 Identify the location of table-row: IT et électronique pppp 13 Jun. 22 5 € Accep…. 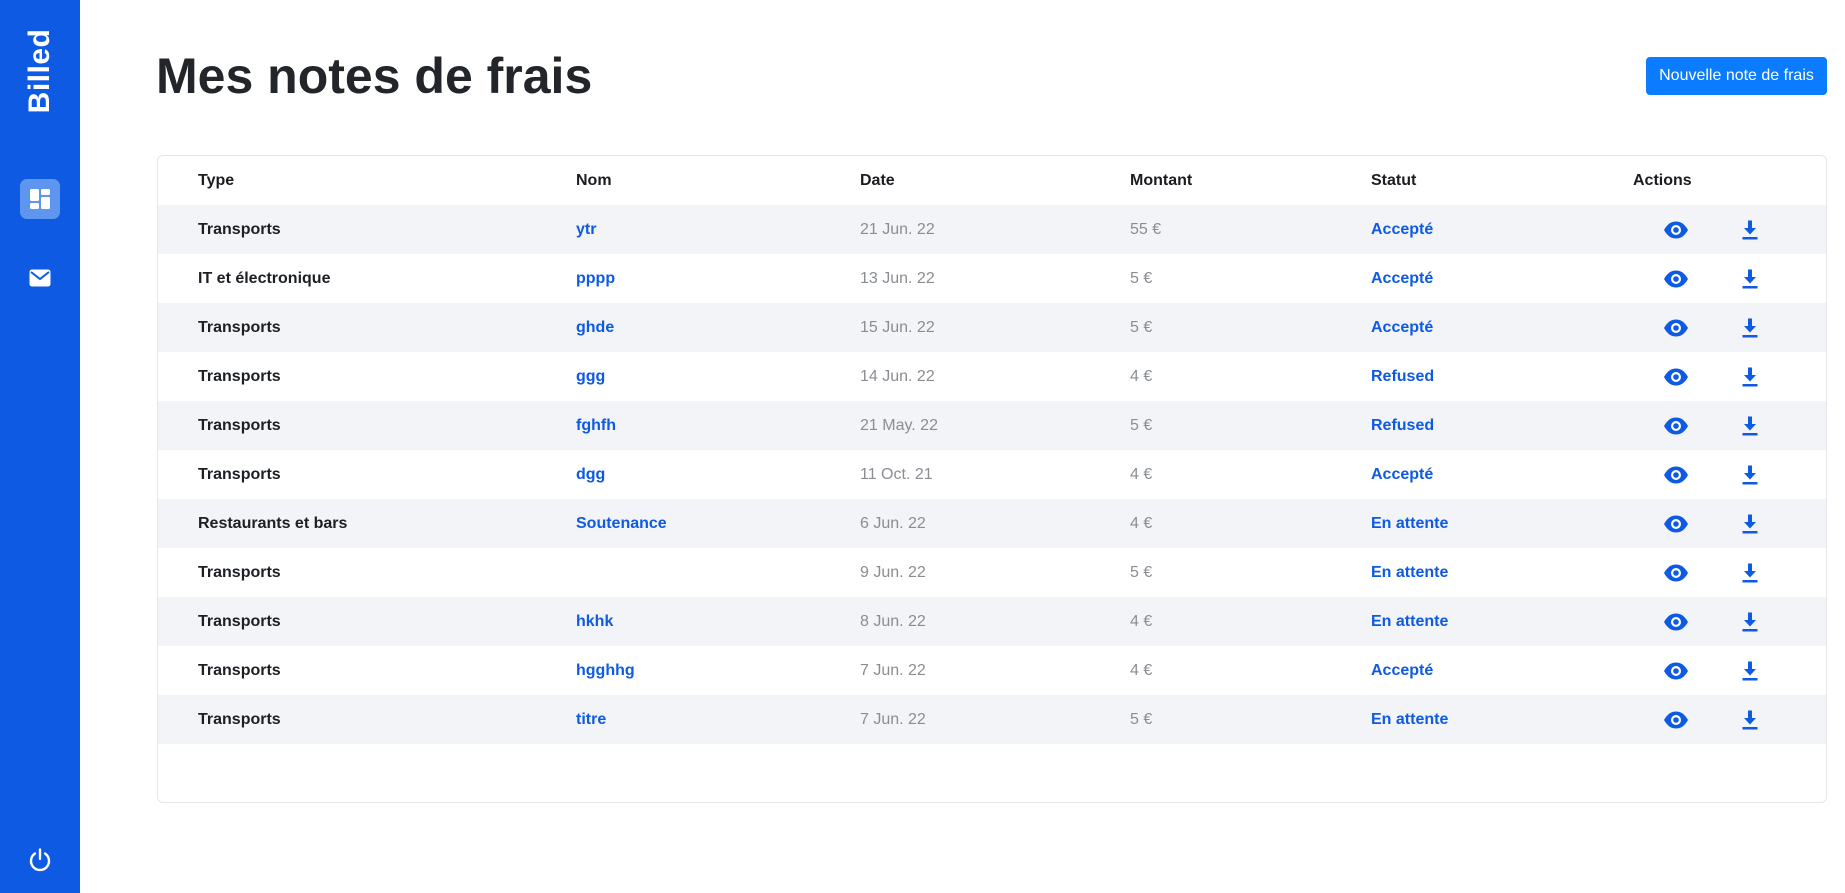
(992, 278).